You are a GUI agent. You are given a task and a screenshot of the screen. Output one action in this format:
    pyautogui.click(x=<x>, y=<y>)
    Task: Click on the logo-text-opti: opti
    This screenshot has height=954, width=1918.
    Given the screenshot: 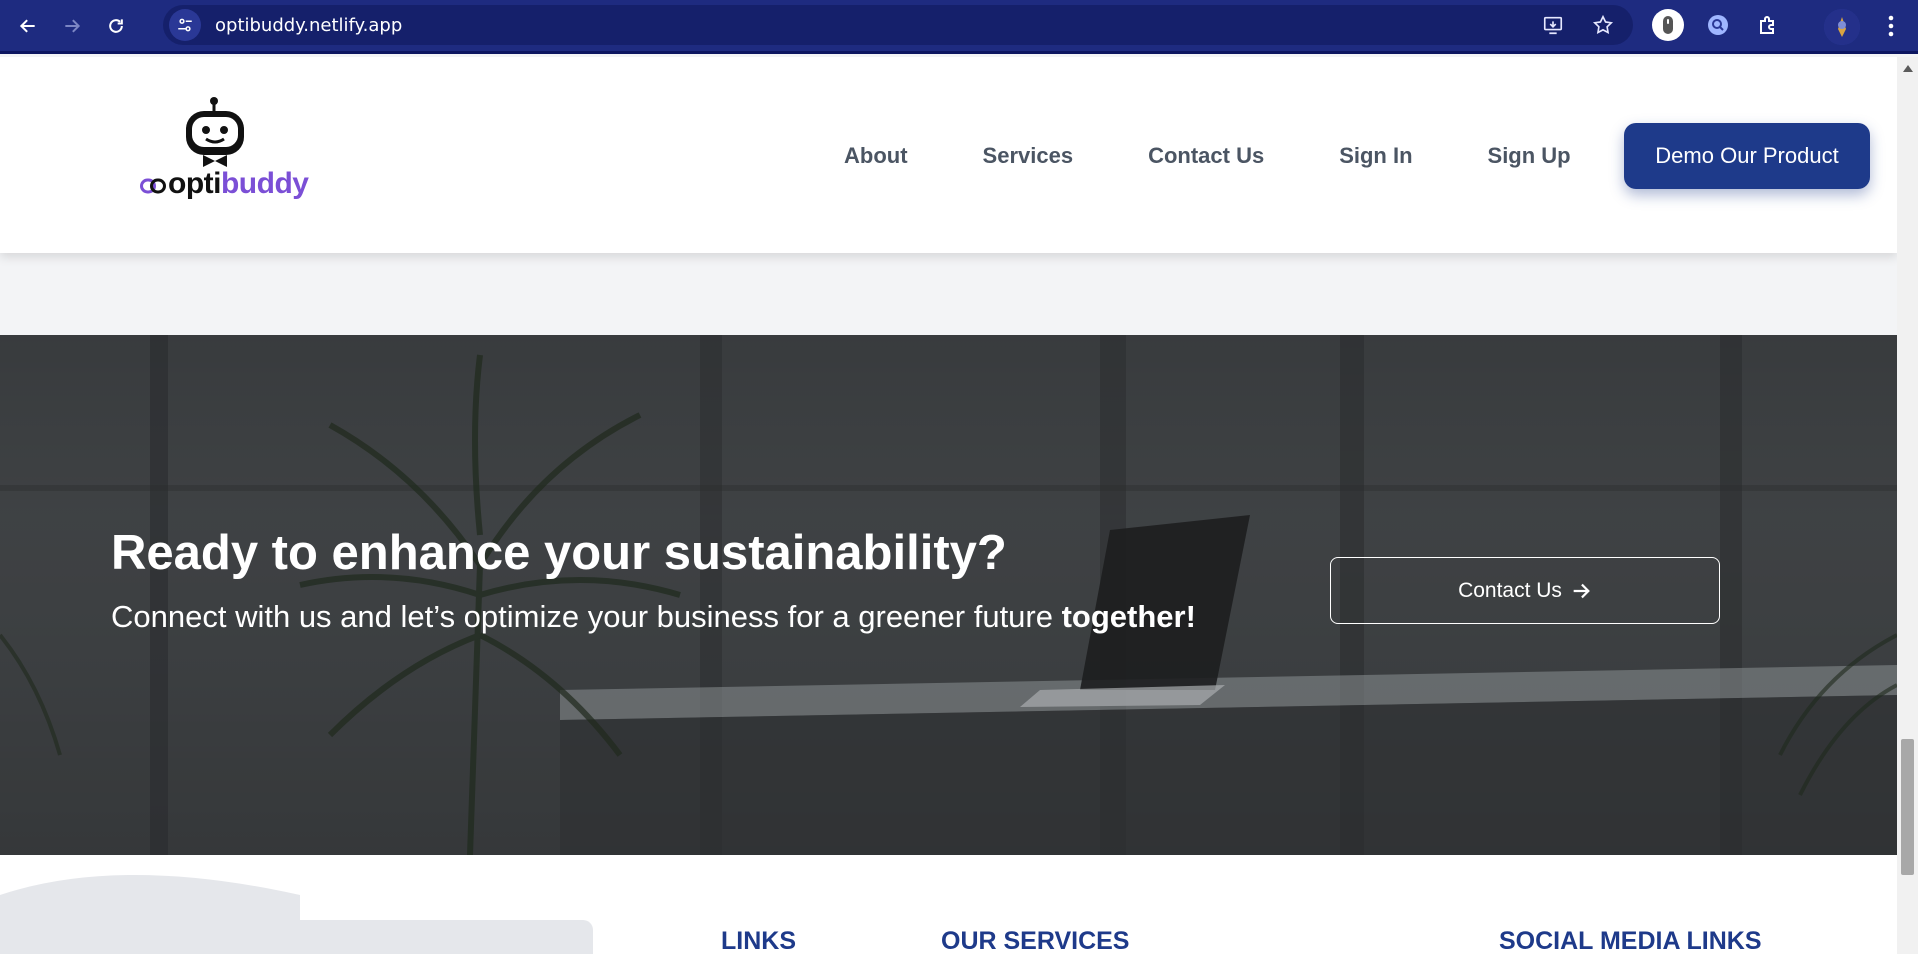 What is the action you would take?
    pyautogui.click(x=194, y=183)
    